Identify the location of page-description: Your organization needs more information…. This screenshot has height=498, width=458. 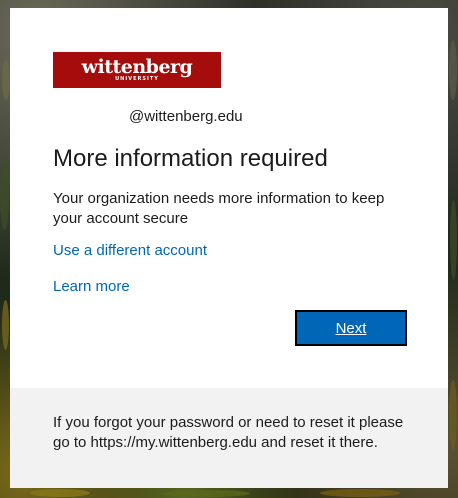
(219, 208).